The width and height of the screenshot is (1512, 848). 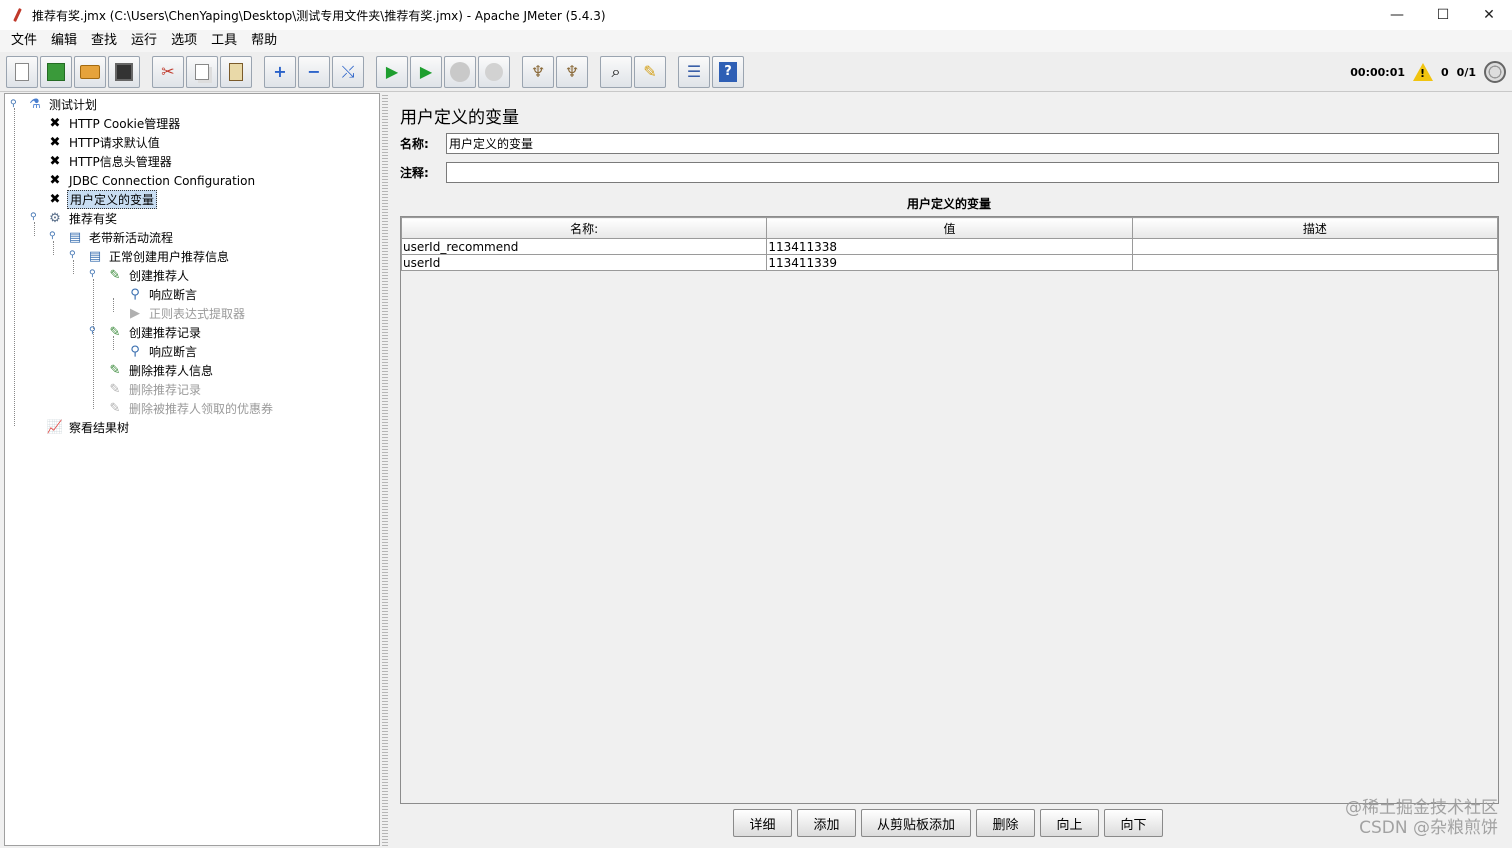 I want to click on open-folder-icon, so click(x=90, y=71).